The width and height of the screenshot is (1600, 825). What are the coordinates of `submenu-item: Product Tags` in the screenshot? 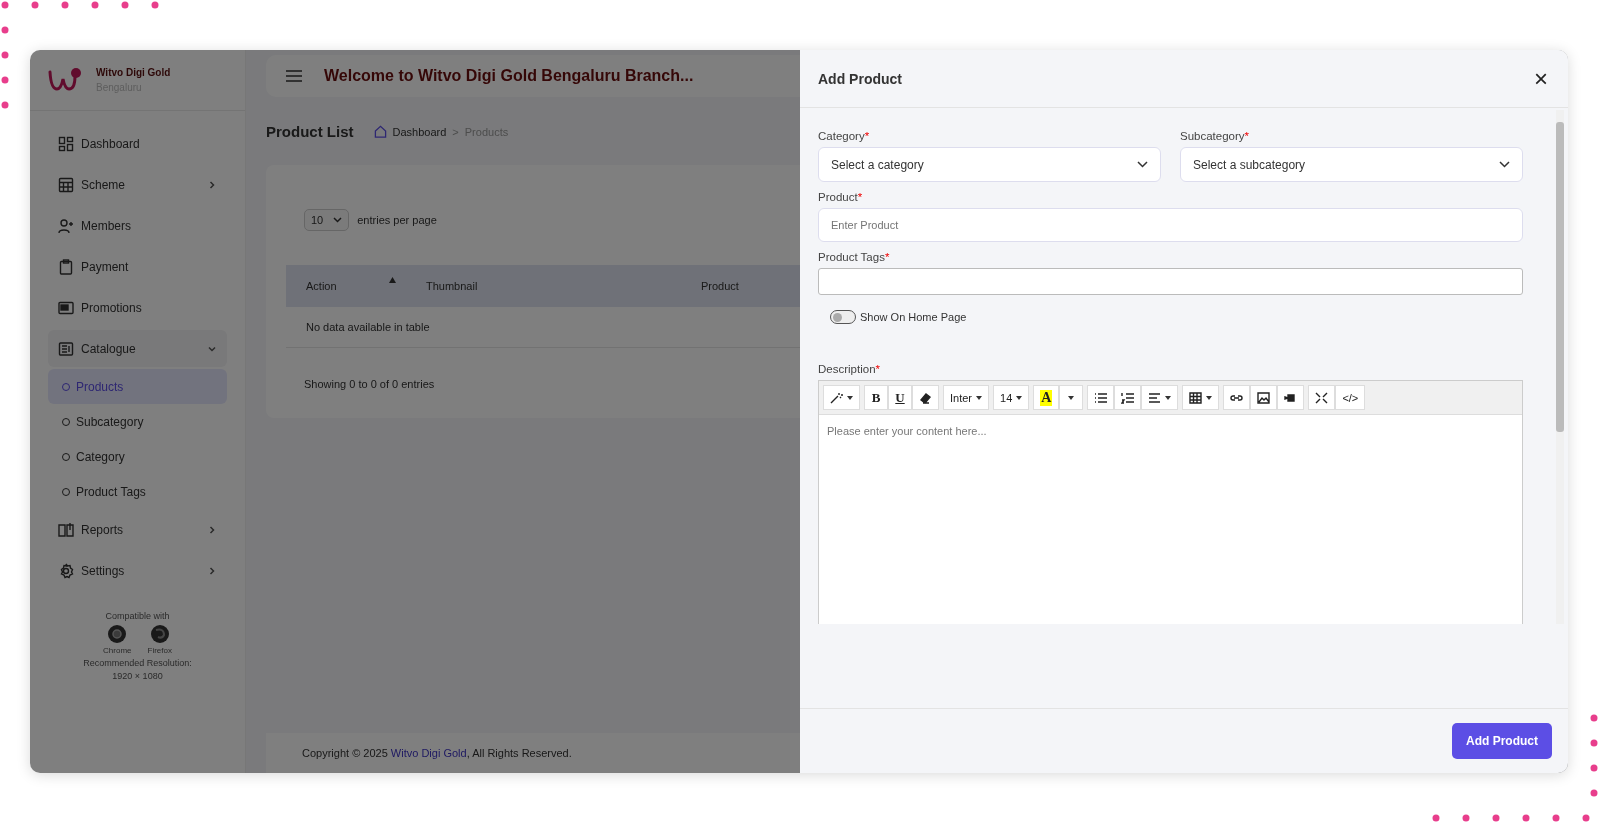 It's located at (137, 491).